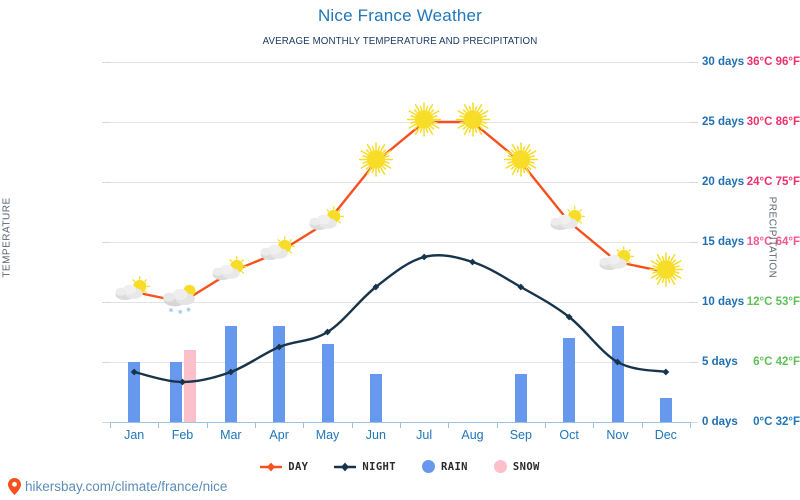 This screenshot has height=500, width=800. I want to click on precipitation-tick-label: 30 days, so click(723, 62).